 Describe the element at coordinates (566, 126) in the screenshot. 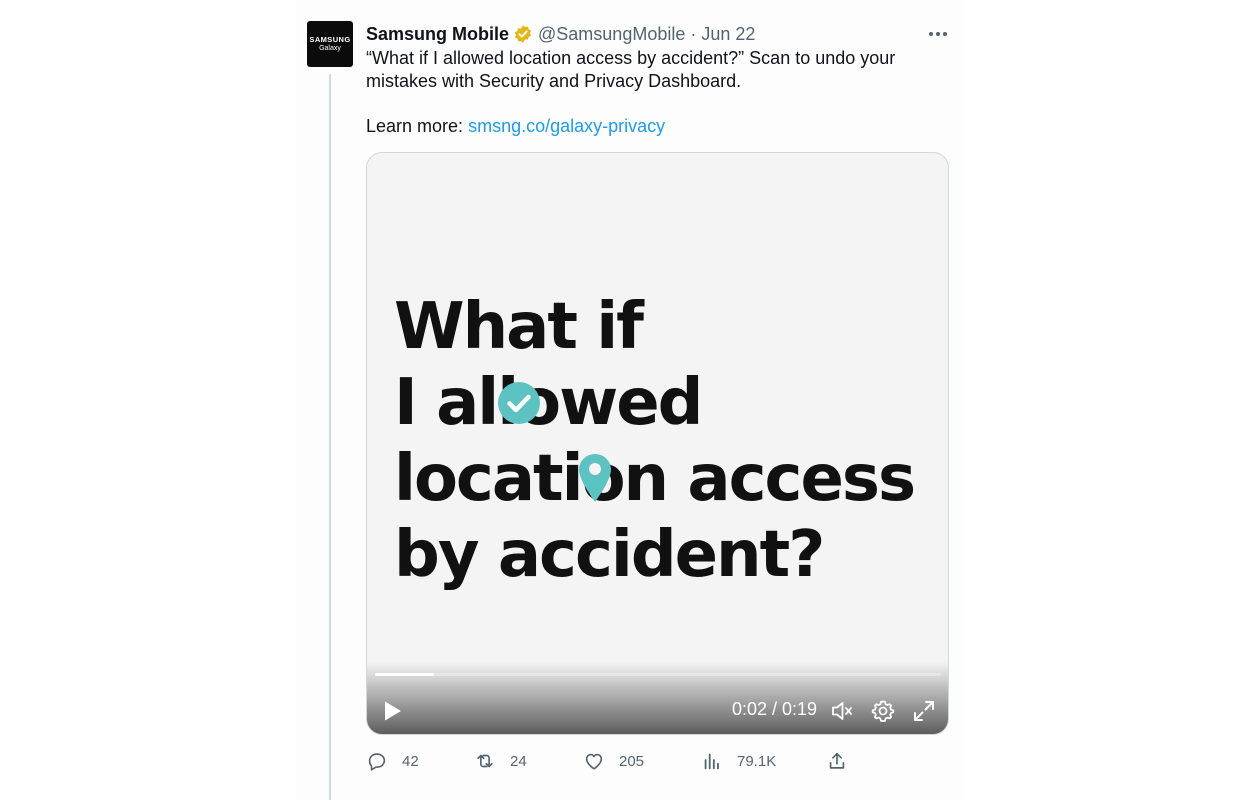

I see `privacy-link: smsng.co/galaxy-privacy` at that location.